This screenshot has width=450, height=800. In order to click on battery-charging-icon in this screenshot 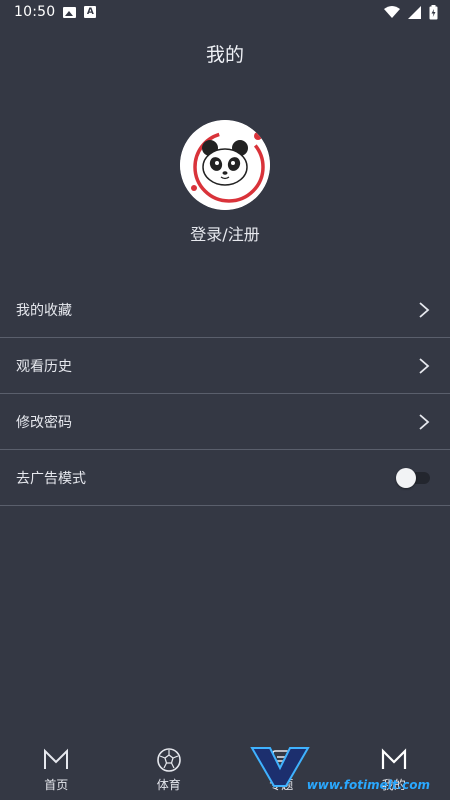, I will do `click(433, 11)`.